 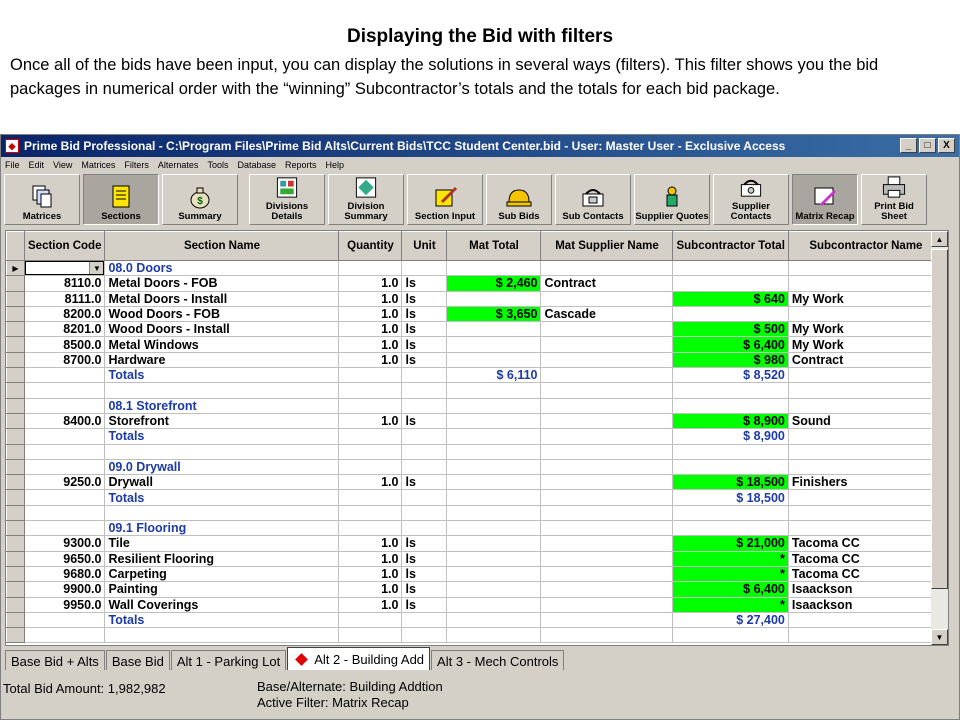 What do you see at coordinates (865, 604) in the screenshot?
I see `sub-name-cell: Isaackson` at bounding box center [865, 604].